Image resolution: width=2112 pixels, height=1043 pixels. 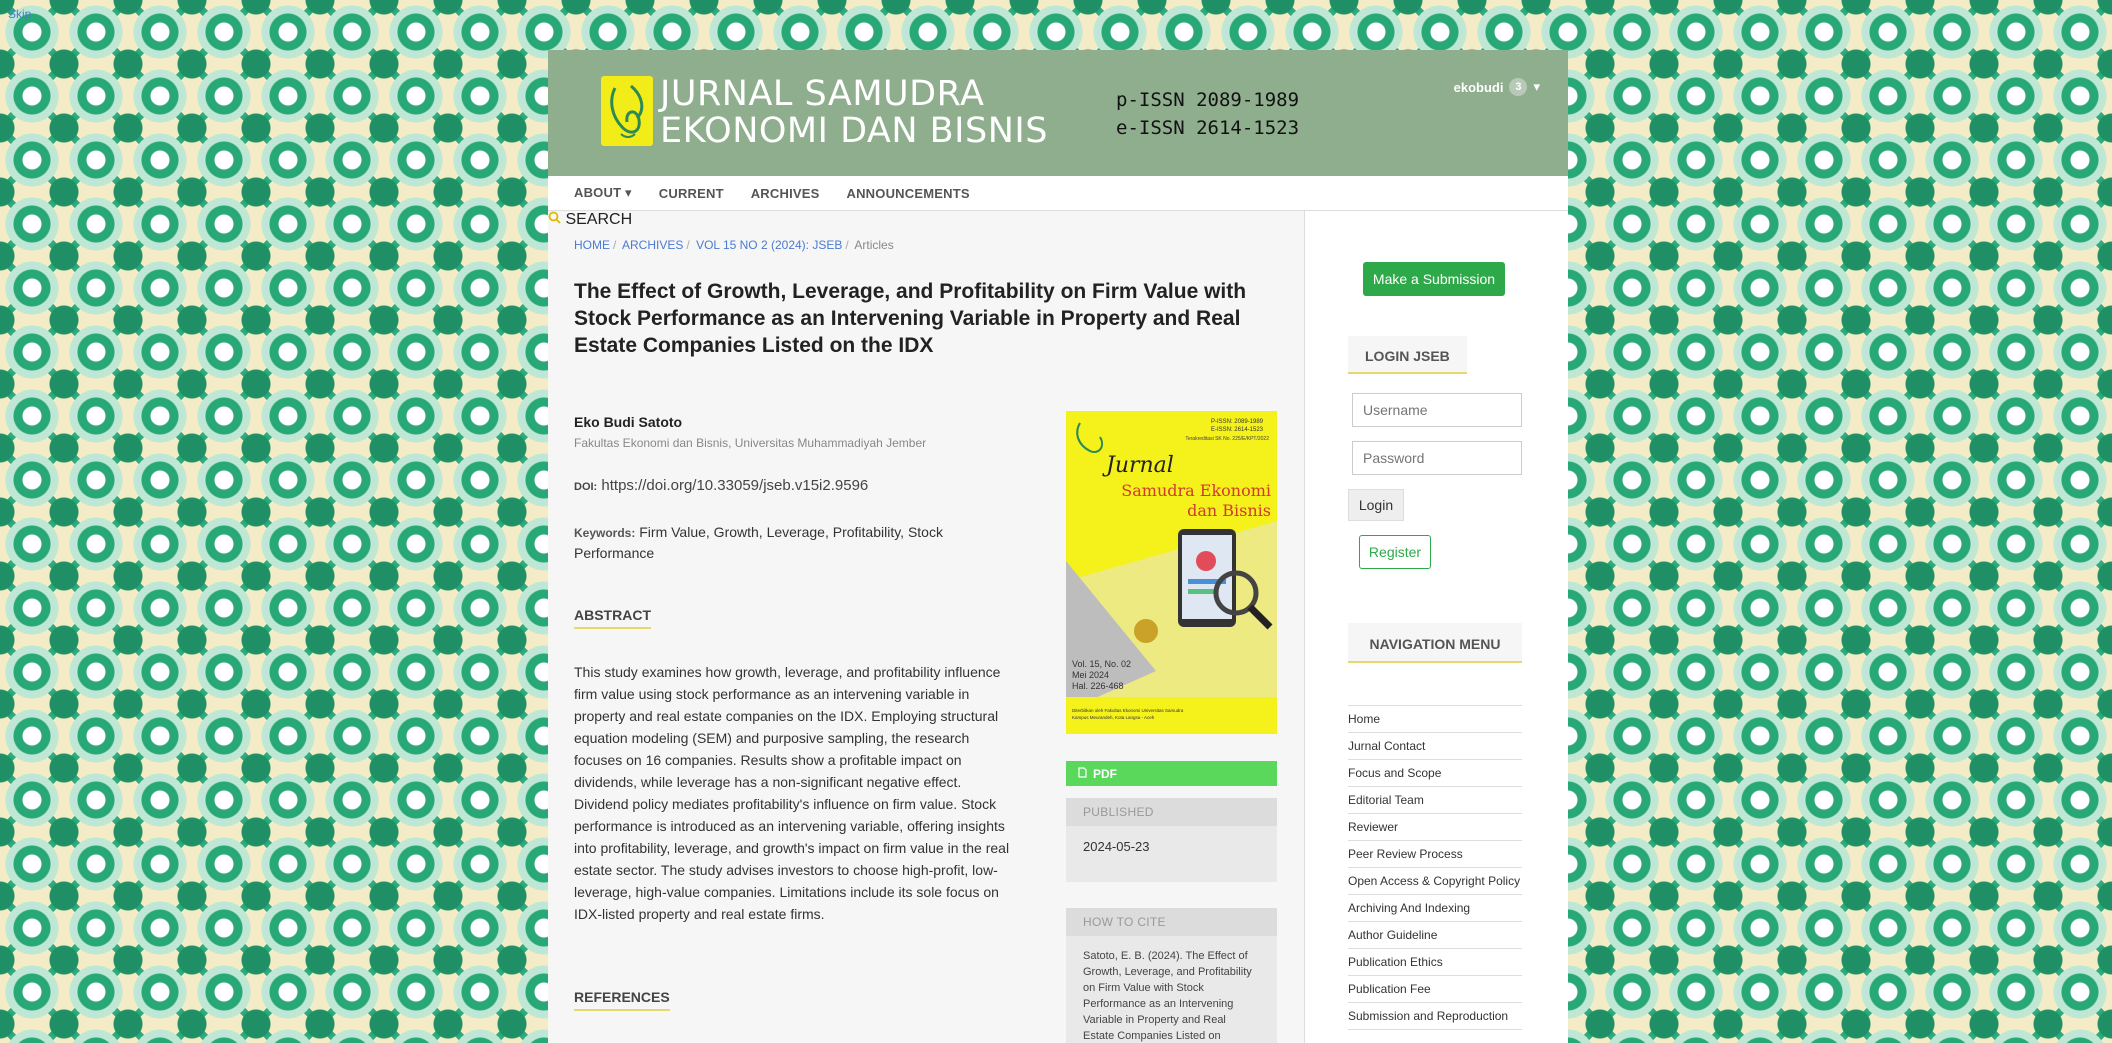 I want to click on nav-menu-item: Open Access & Copyright Policy, so click(x=1435, y=881).